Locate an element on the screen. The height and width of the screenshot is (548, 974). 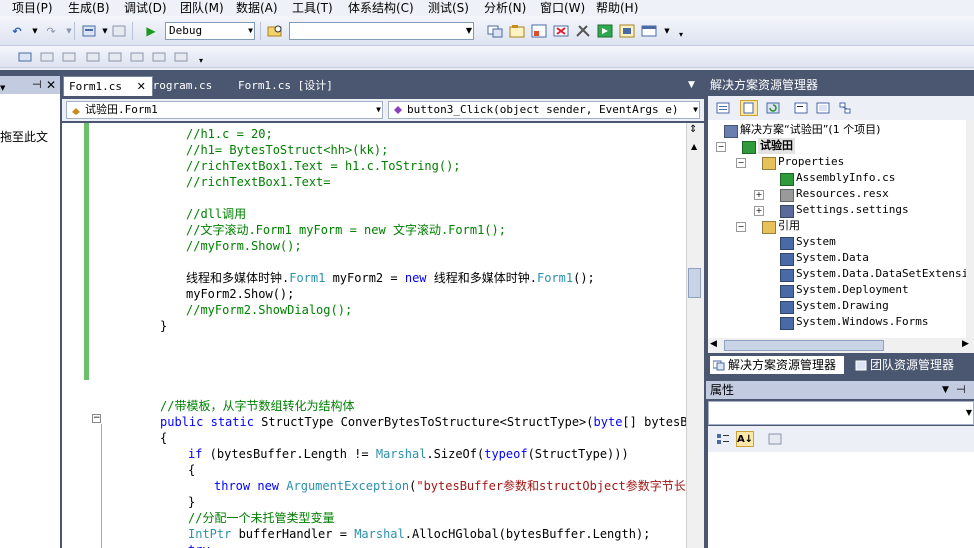
code-line: myForm2.Show(); is located at coordinates (240, 294).